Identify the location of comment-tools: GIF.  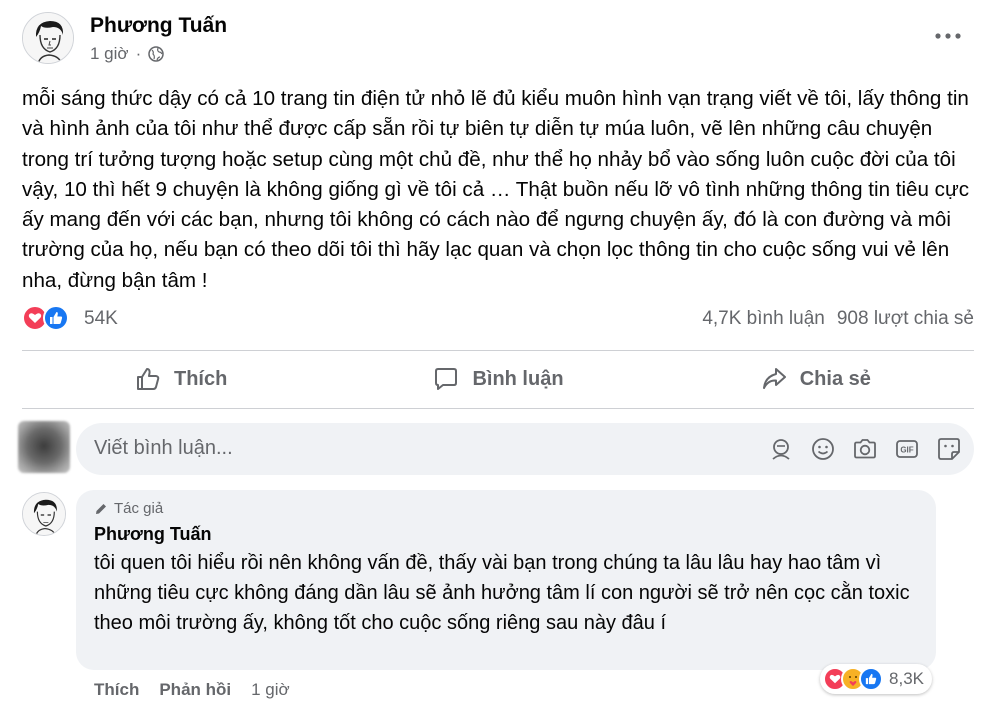
(865, 449).